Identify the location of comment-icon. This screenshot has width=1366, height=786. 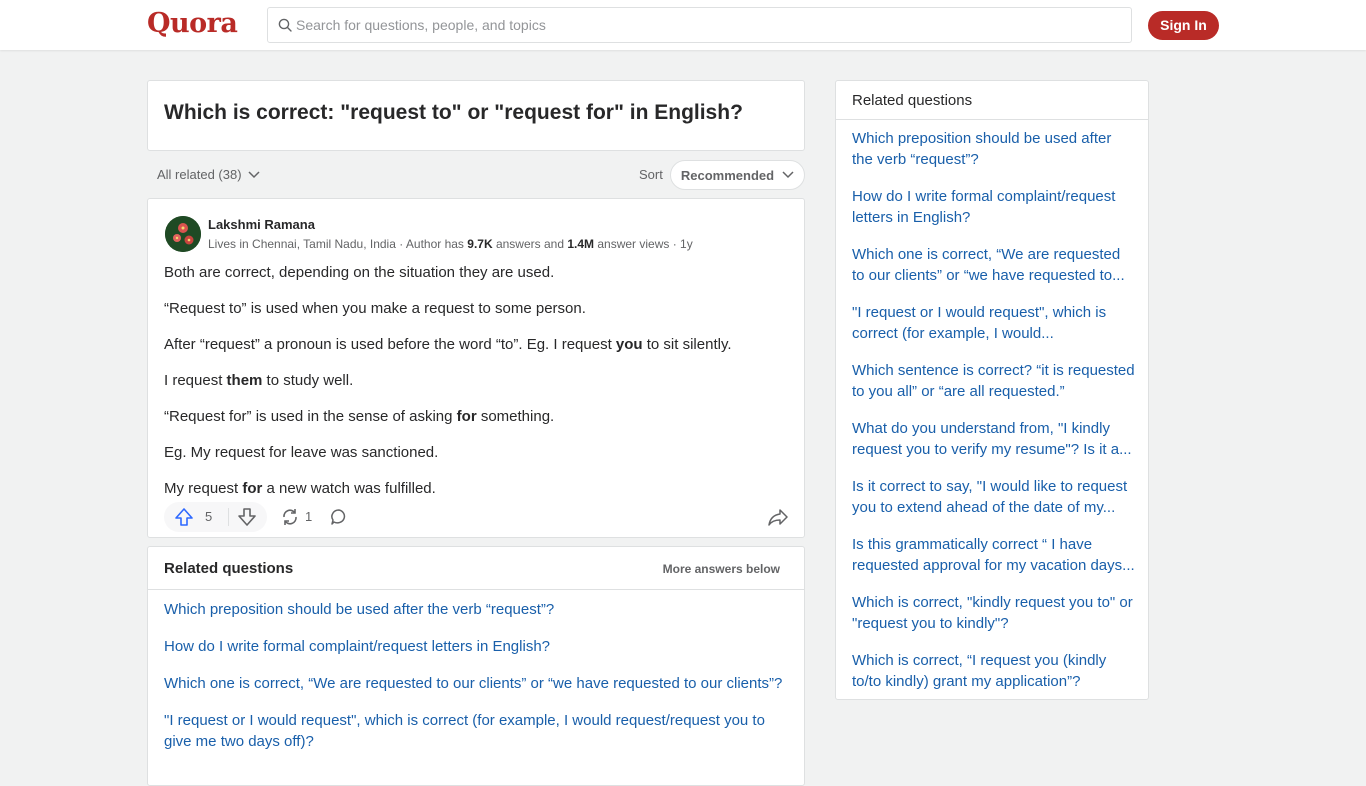
(339, 517).